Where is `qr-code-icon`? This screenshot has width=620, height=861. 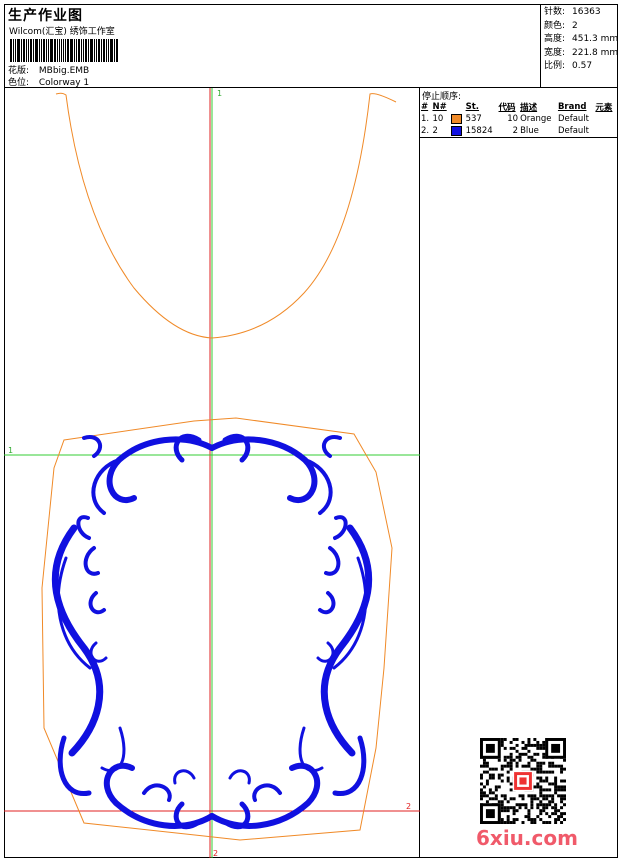
qr-code-icon is located at coordinates (523, 781).